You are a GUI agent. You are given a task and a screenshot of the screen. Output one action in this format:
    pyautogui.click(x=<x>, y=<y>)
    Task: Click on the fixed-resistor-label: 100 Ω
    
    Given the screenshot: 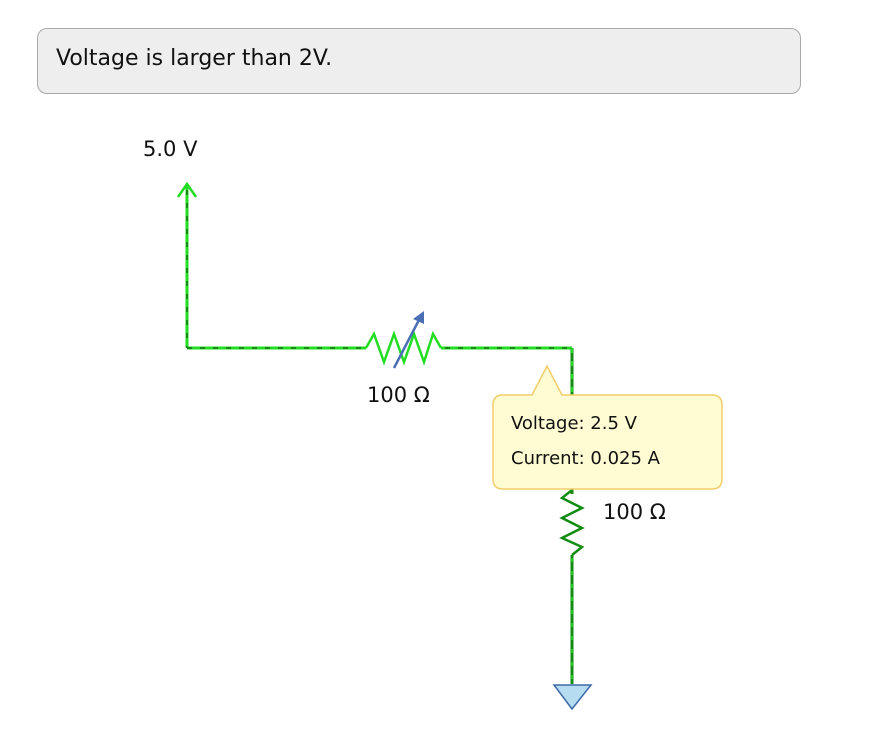 What is the action you would take?
    pyautogui.click(x=634, y=512)
    